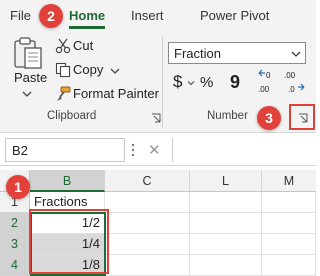 This screenshot has width=320, height=276. Describe the element at coordinates (147, 265) in the screenshot. I see `cell-c4` at that location.